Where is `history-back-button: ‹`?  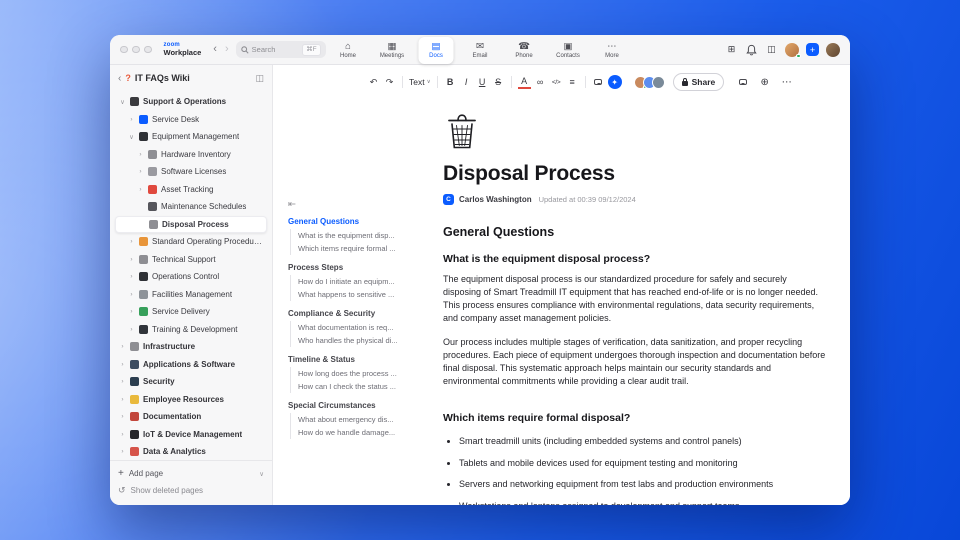
history-back-button: ‹ is located at coordinates (215, 49).